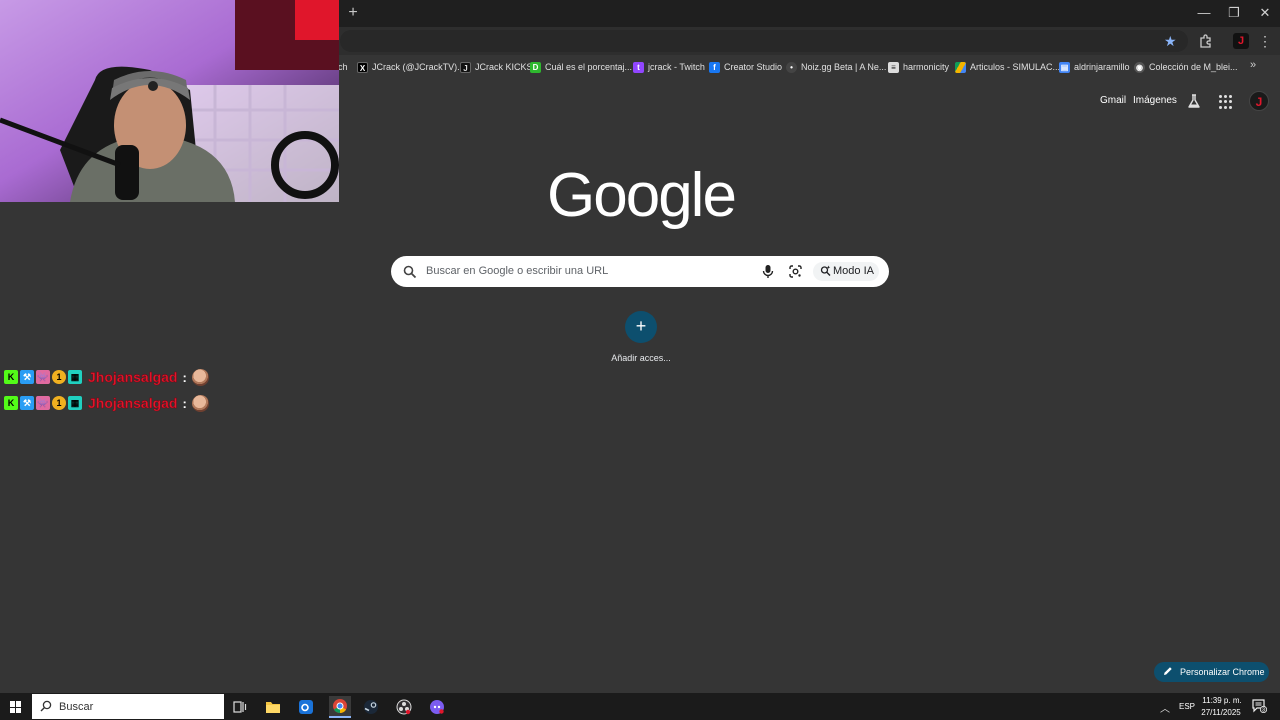 Image resolution: width=1280 pixels, height=720 pixels. Describe the element at coordinates (669, 67) in the screenshot. I see `bookmark-item: t jcrack - Twitch` at that location.